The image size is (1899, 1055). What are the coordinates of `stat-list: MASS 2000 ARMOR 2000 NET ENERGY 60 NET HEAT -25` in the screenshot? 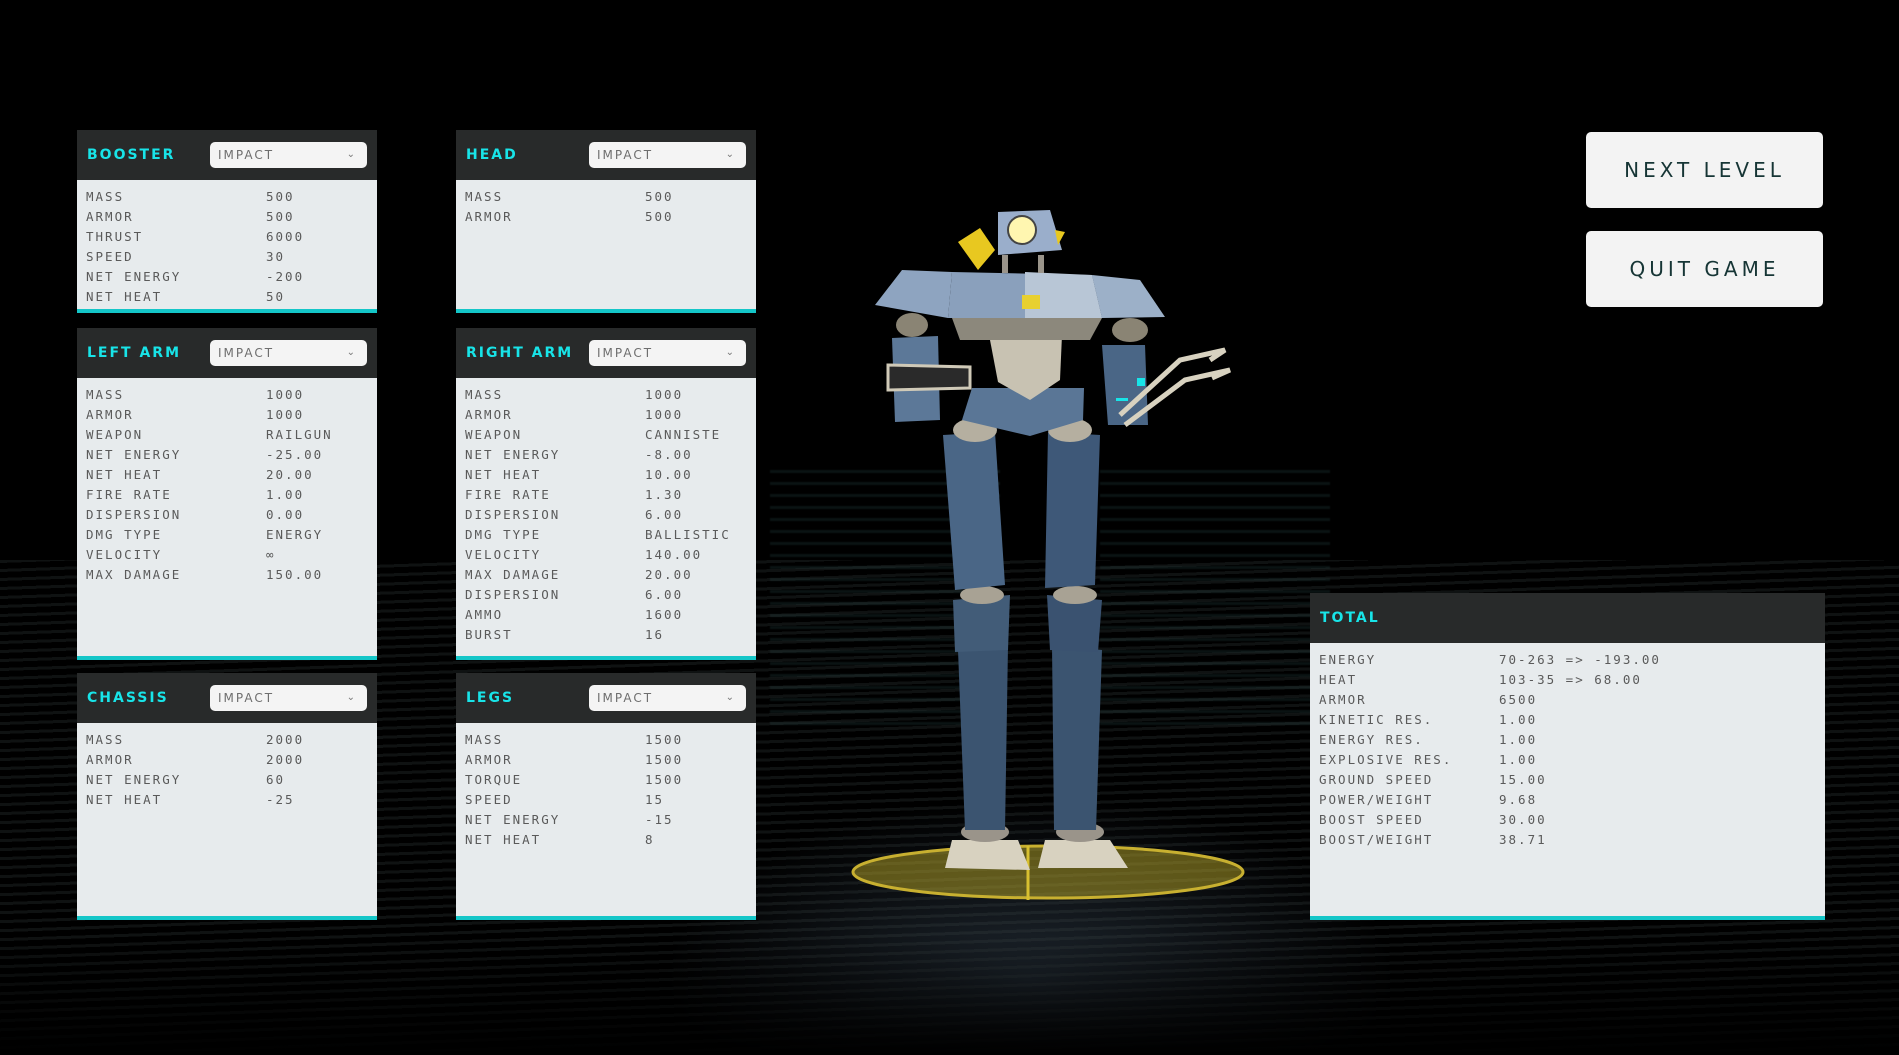 It's located at (227, 766).